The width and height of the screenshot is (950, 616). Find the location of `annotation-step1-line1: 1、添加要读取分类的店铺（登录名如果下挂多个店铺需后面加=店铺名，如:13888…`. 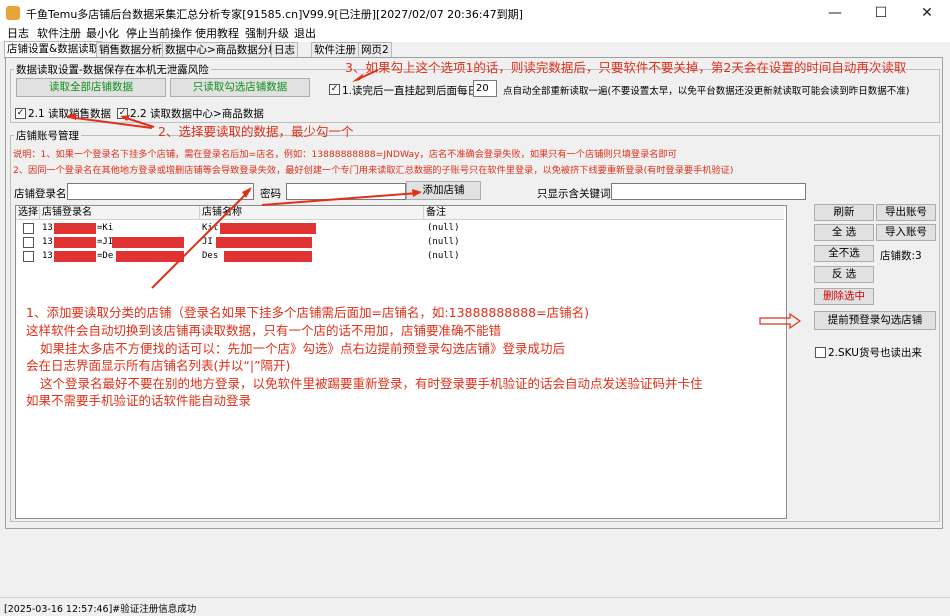

annotation-step1-line1: 1、添加要读取分类的店铺（登录名如果下挂多个店铺需后面加=店铺名，如:13888… is located at coordinates (307, 312).